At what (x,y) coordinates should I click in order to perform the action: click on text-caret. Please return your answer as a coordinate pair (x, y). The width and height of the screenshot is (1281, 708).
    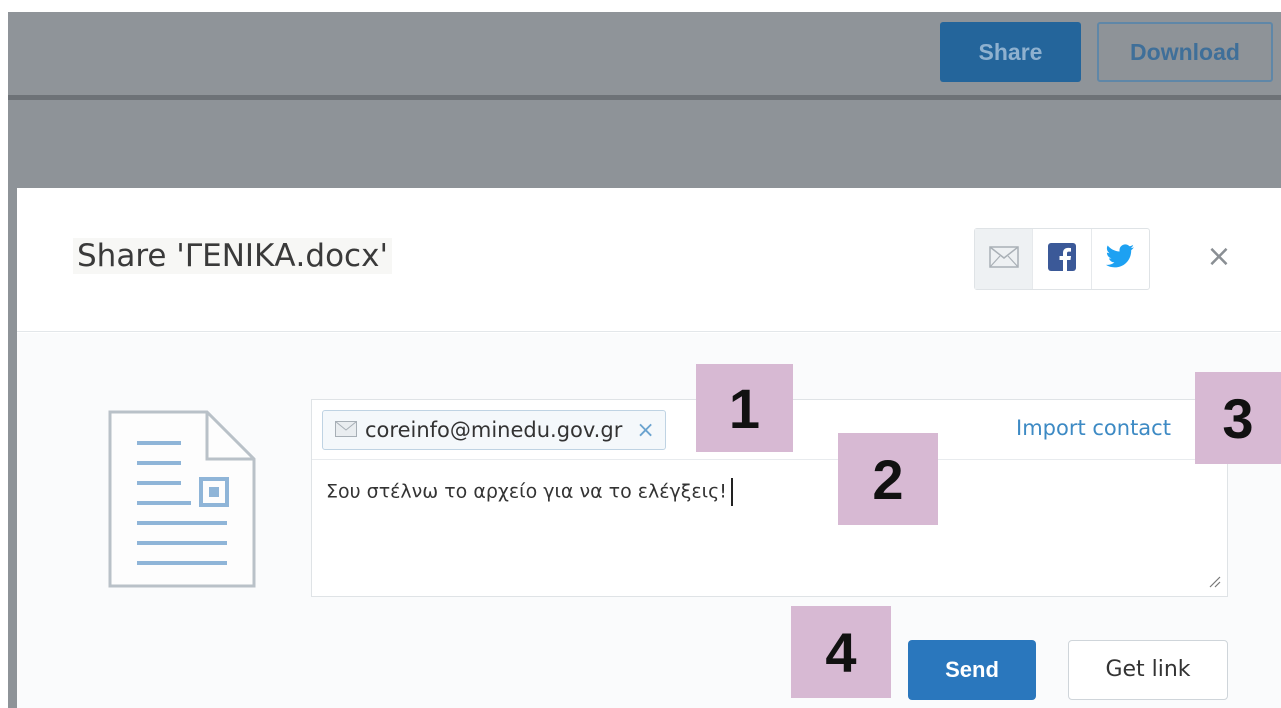
    Looking at the image, I should click on (731, 492).